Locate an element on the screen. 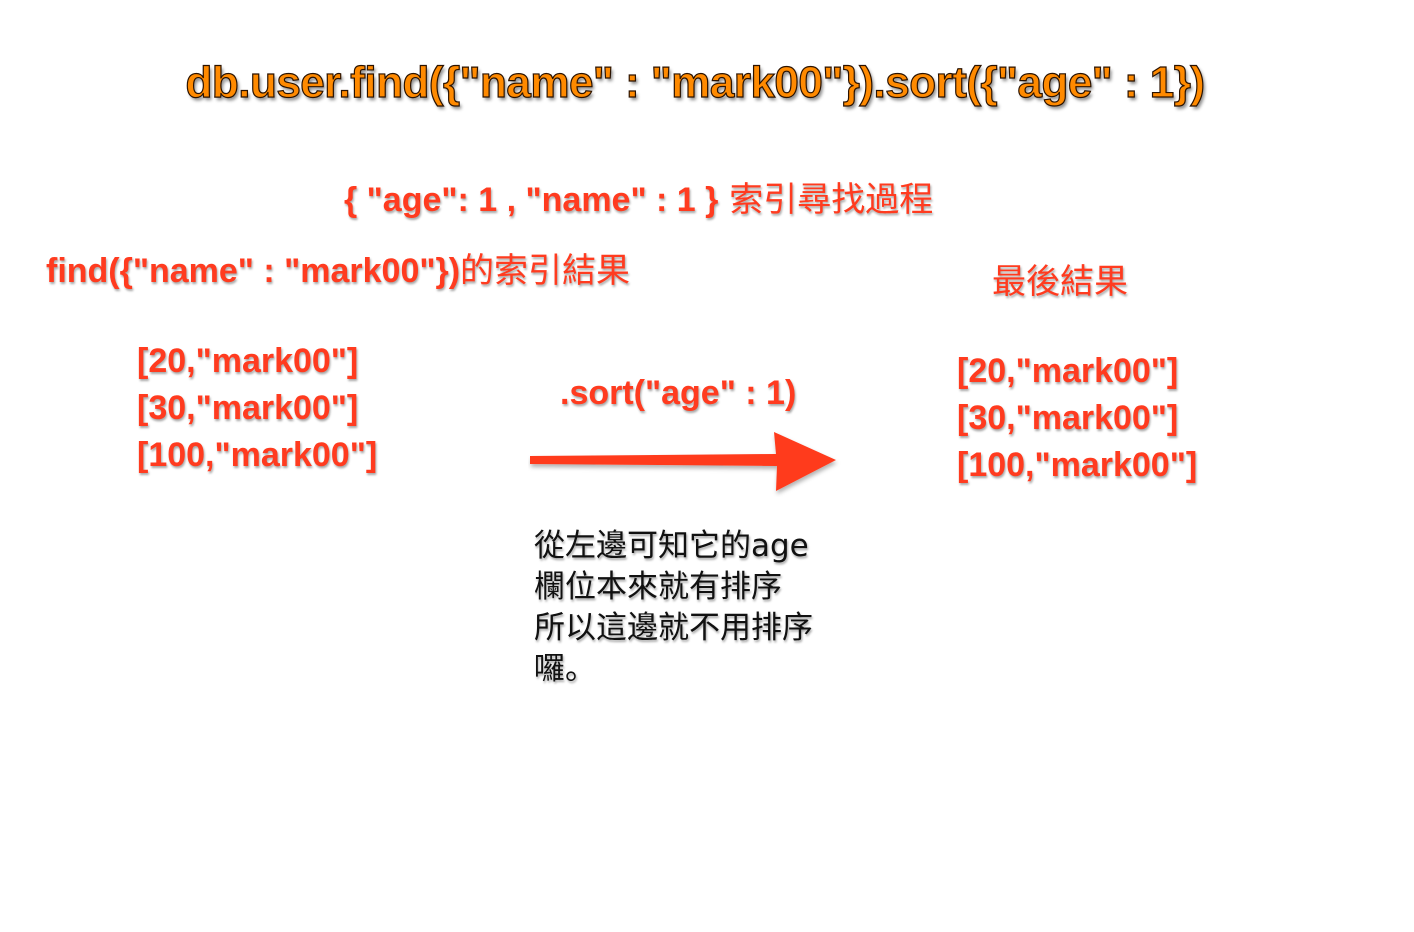 The image size is (1414, 932). final-result-label: 最後結果 is located at coordinates (1060, 282).